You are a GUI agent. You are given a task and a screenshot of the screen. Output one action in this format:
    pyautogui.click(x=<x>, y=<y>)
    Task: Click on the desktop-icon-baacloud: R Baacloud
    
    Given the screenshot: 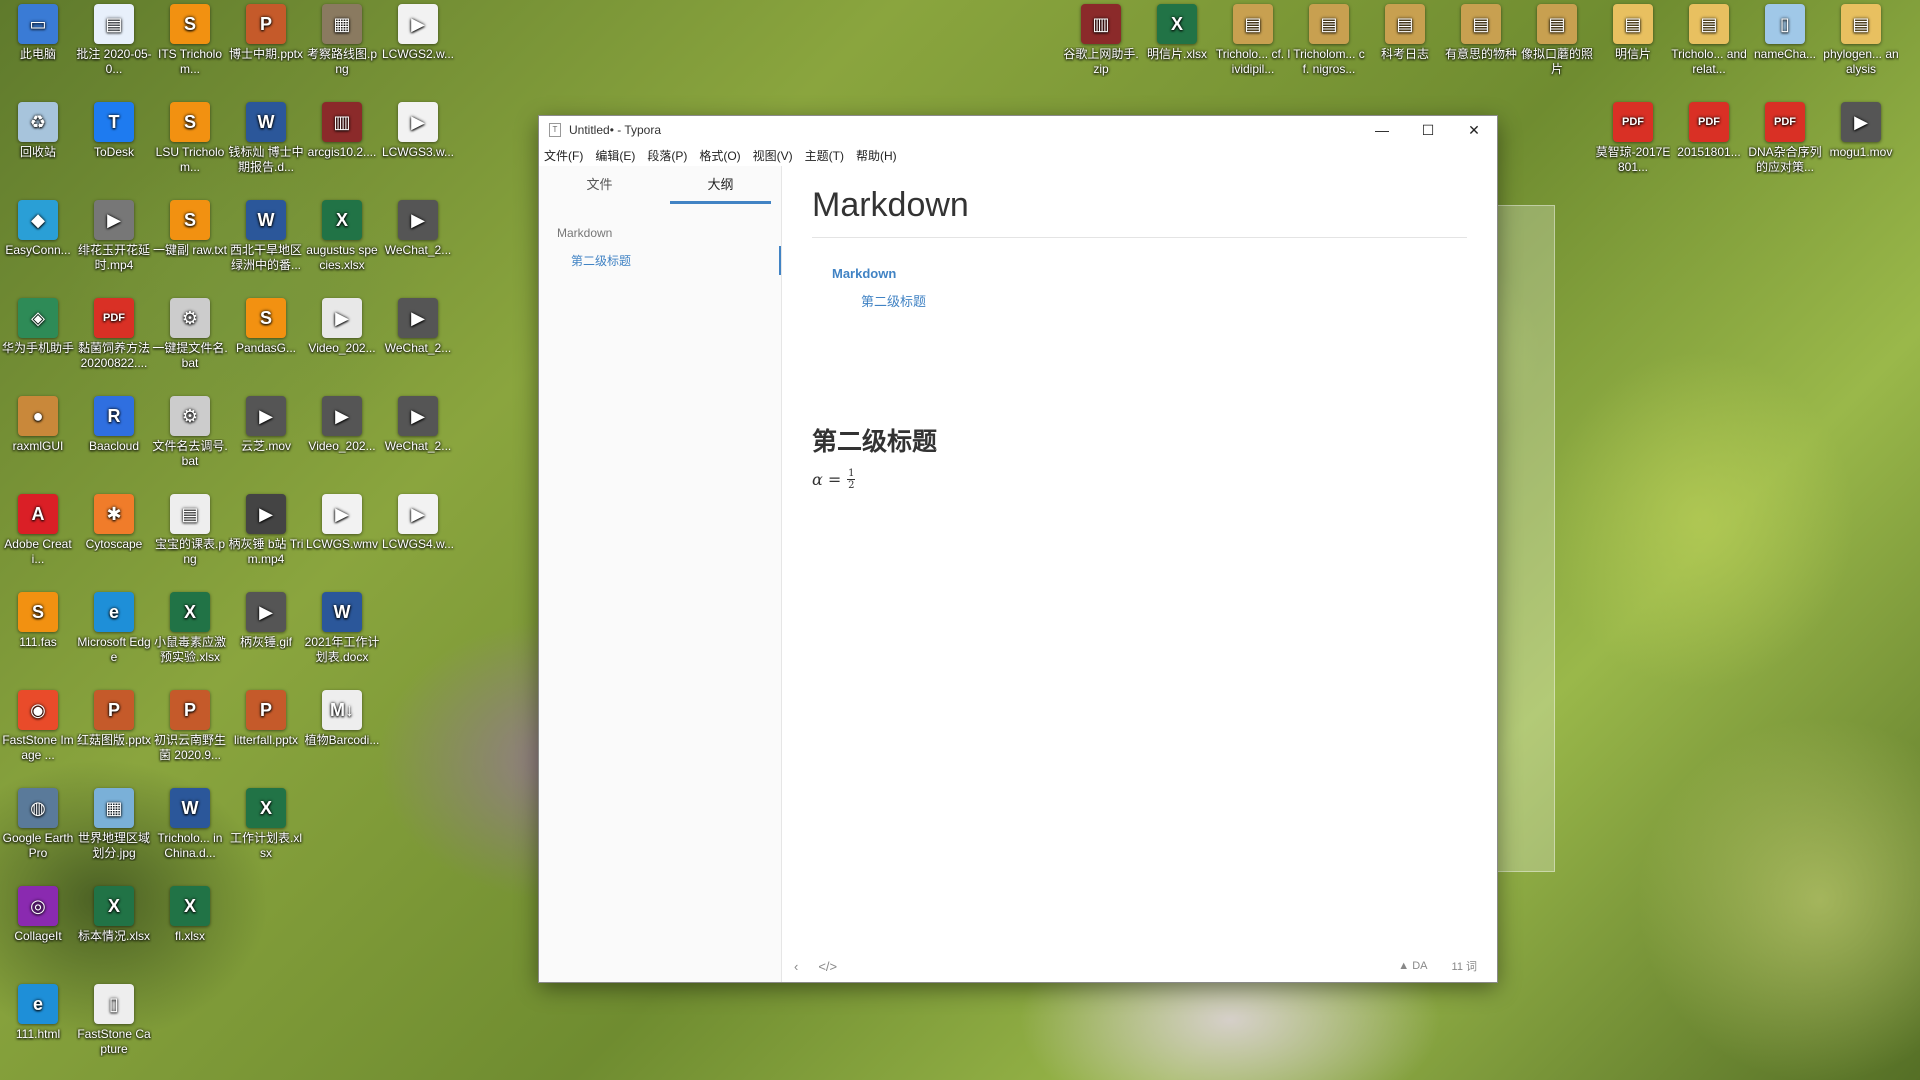 What is the action you would take?
    pyautogui.click(x=114, y=425)
    